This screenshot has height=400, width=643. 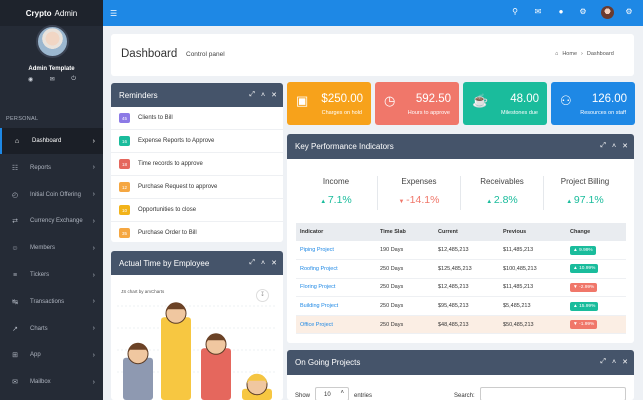 I want to click on kpi-cell-indicator: Building Project, so click(x=336, y=306).